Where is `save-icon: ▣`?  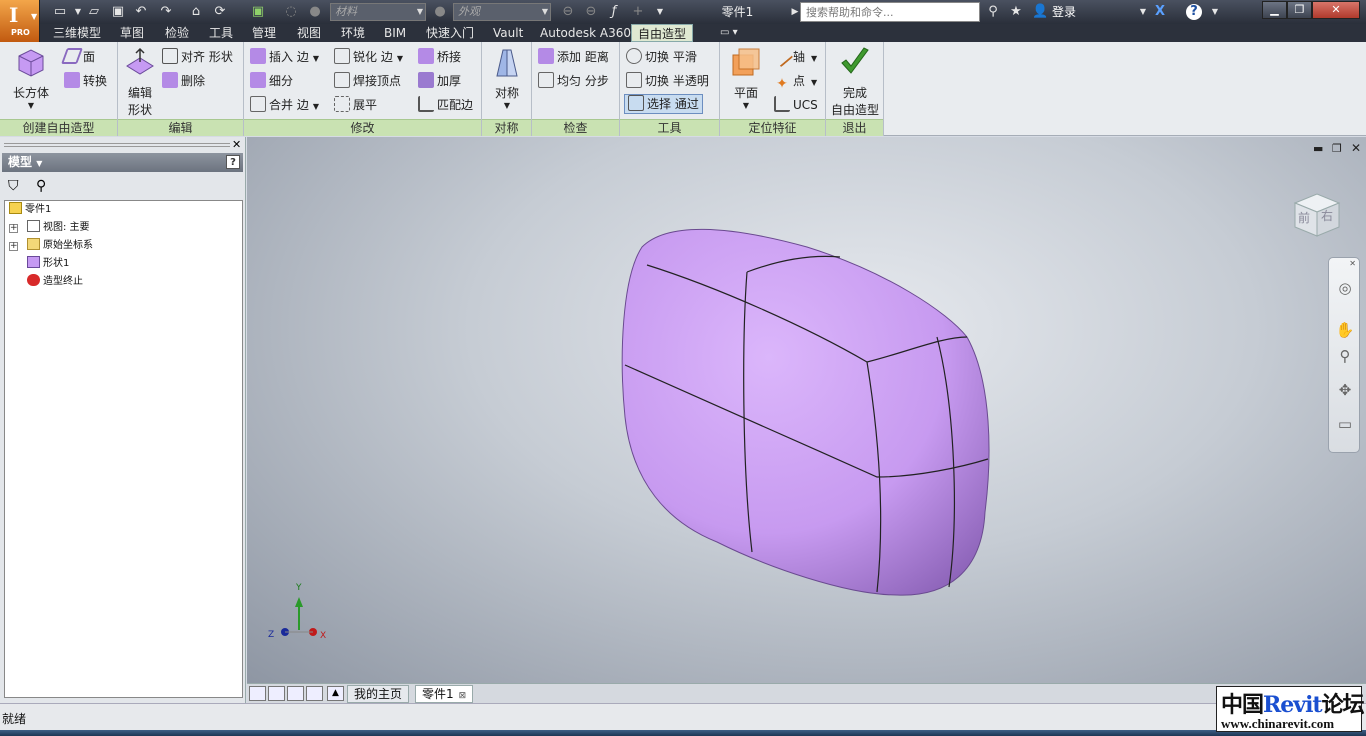 save-icon: ▣ is located at coordinates (118, 12).